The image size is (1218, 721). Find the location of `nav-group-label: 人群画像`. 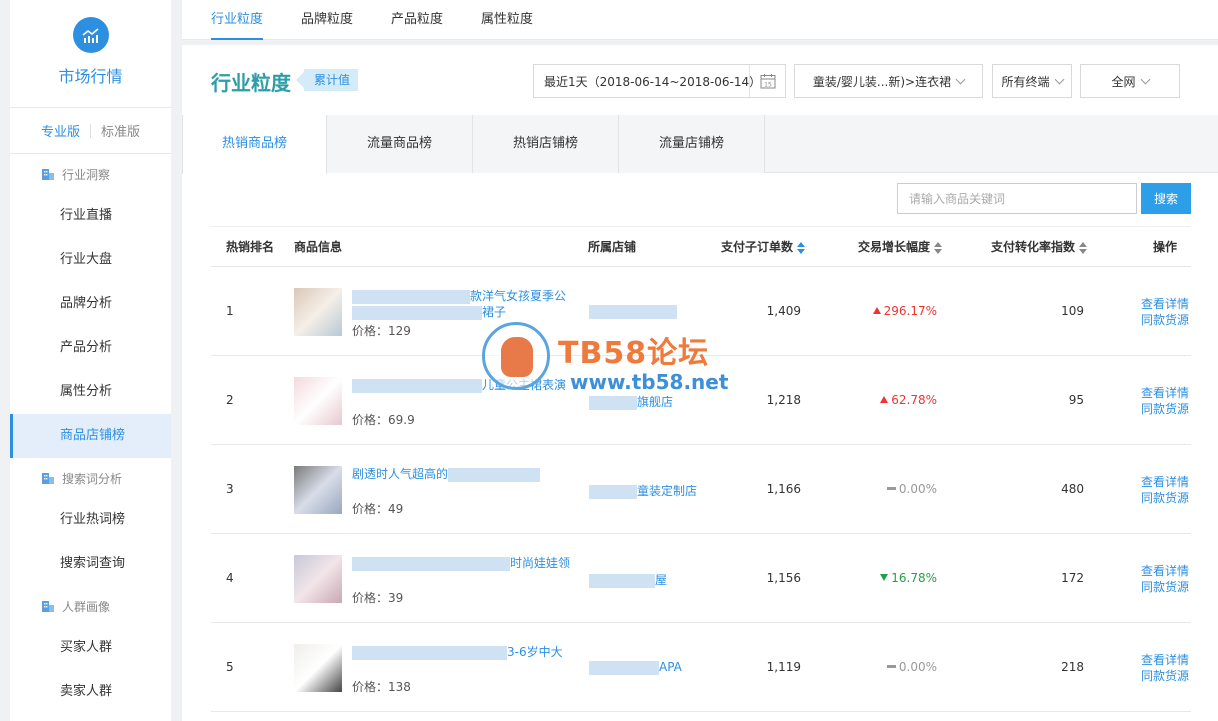

nav-group-label: 人群画像 is located at coordinates (86, 606).